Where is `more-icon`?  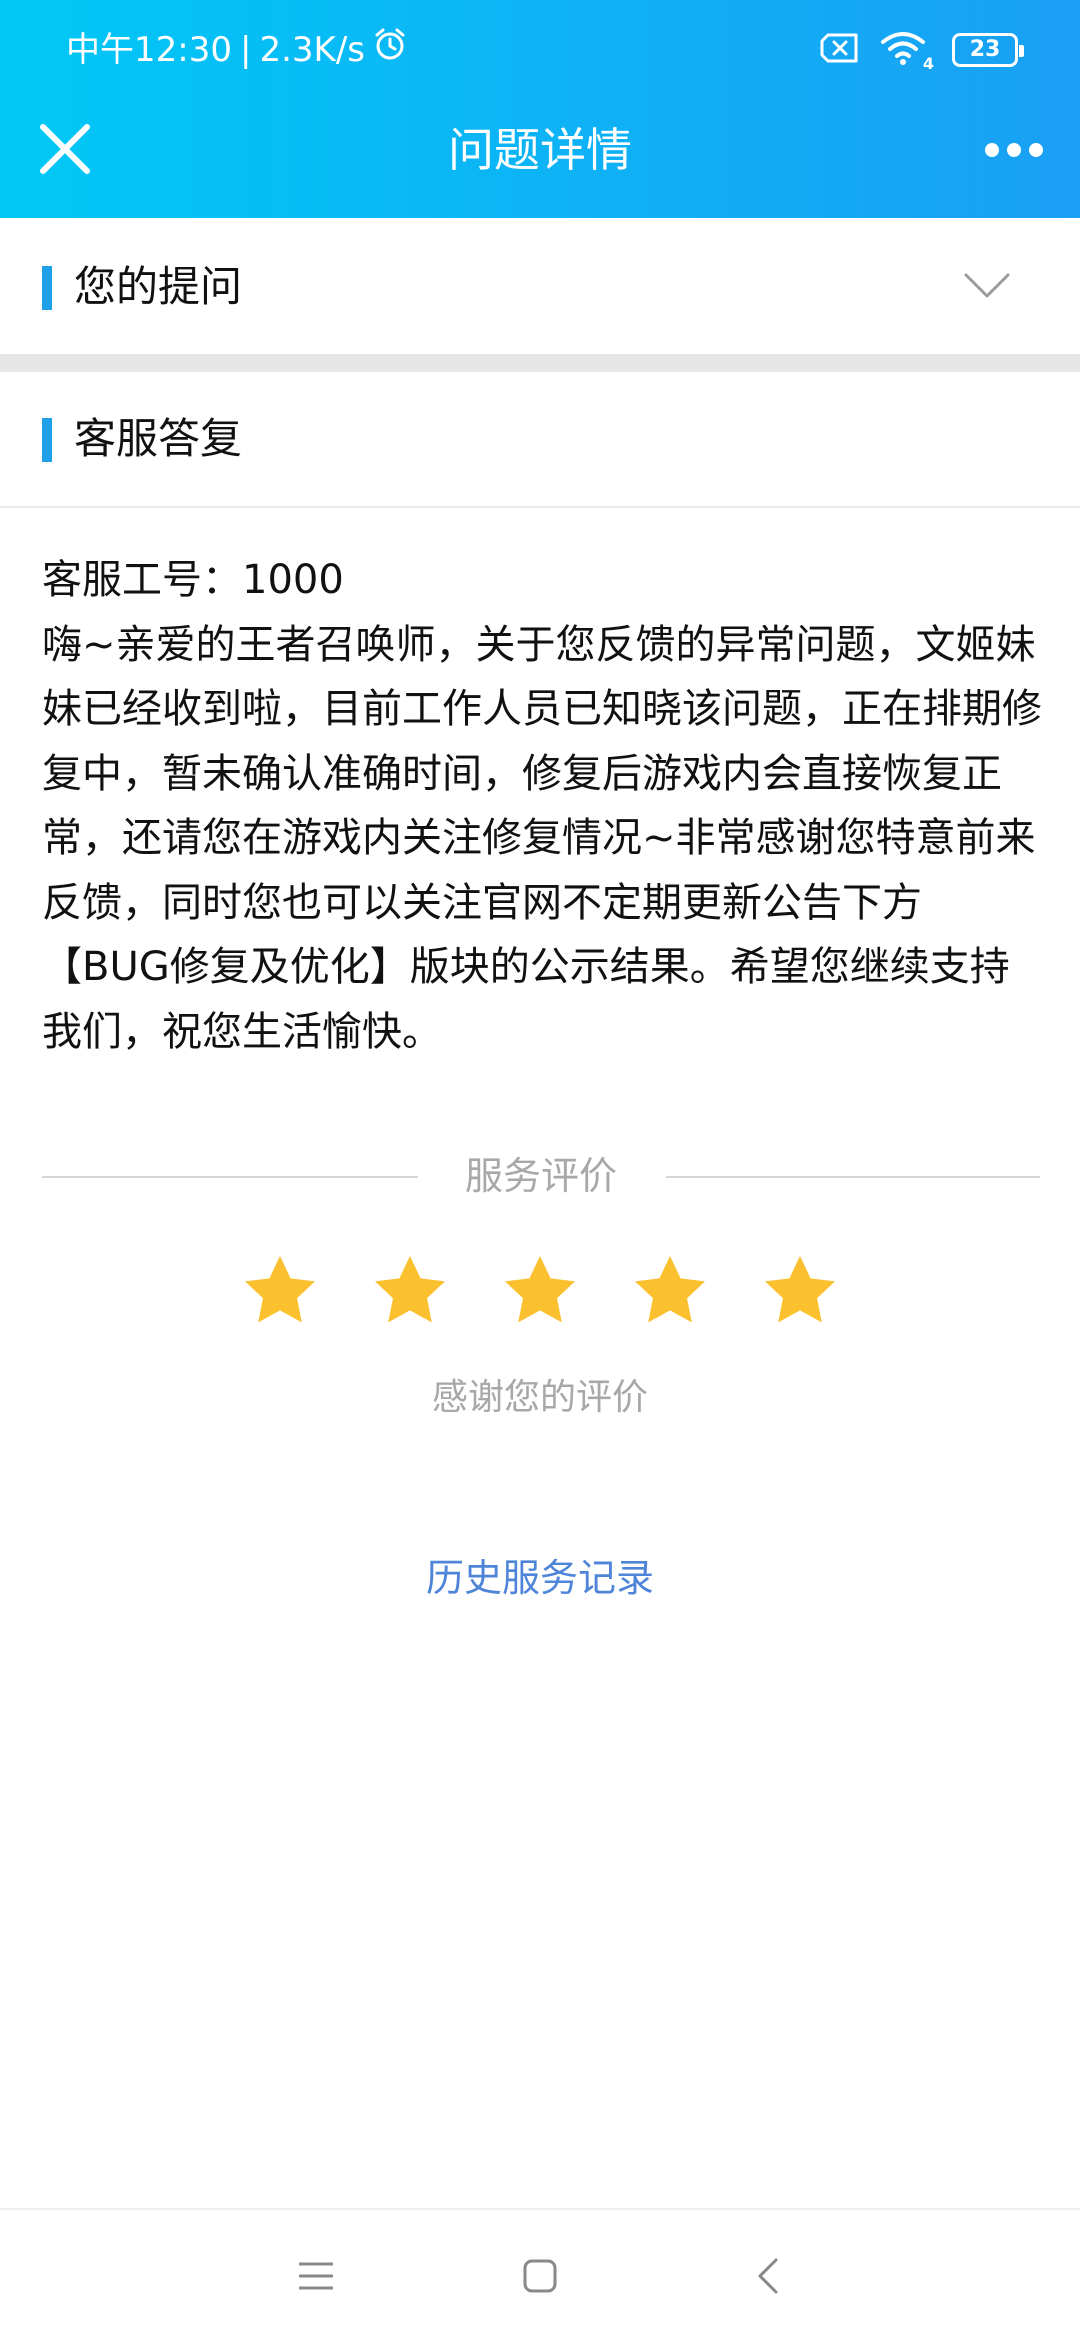
more-icon is located at coordinates (1014, 150).